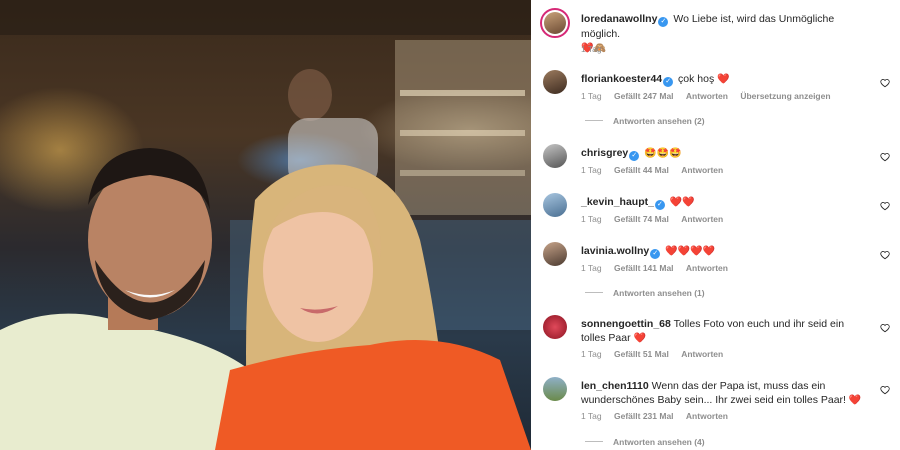  I want to click on comment-text-block: floriankoester44 ✓ çok hoş ❤️, so click(726, 79).